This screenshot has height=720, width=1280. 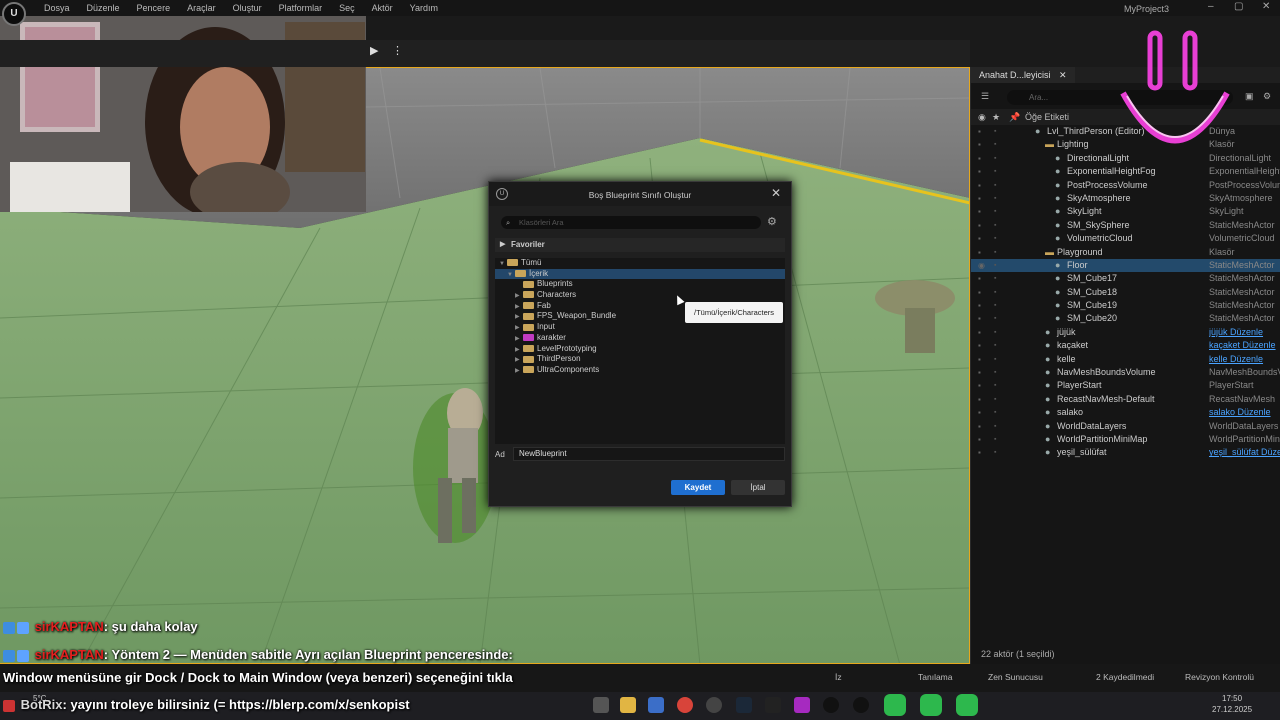 What do you see at coordinates (935, 677) in the screenshot?
I see `diagnostics-button: Tanılama` at bounding box center [935, 677].